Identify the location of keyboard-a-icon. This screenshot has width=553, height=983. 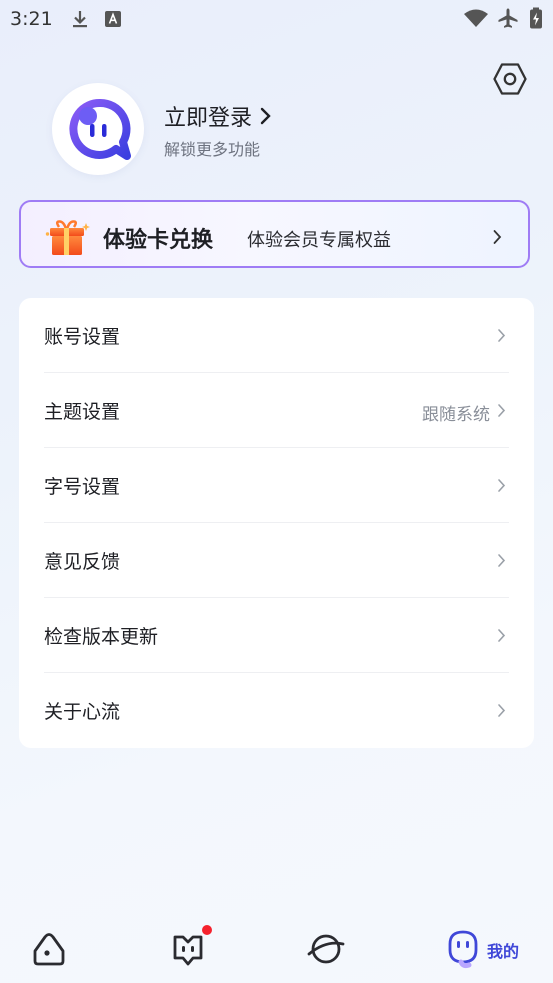
(113, 19).